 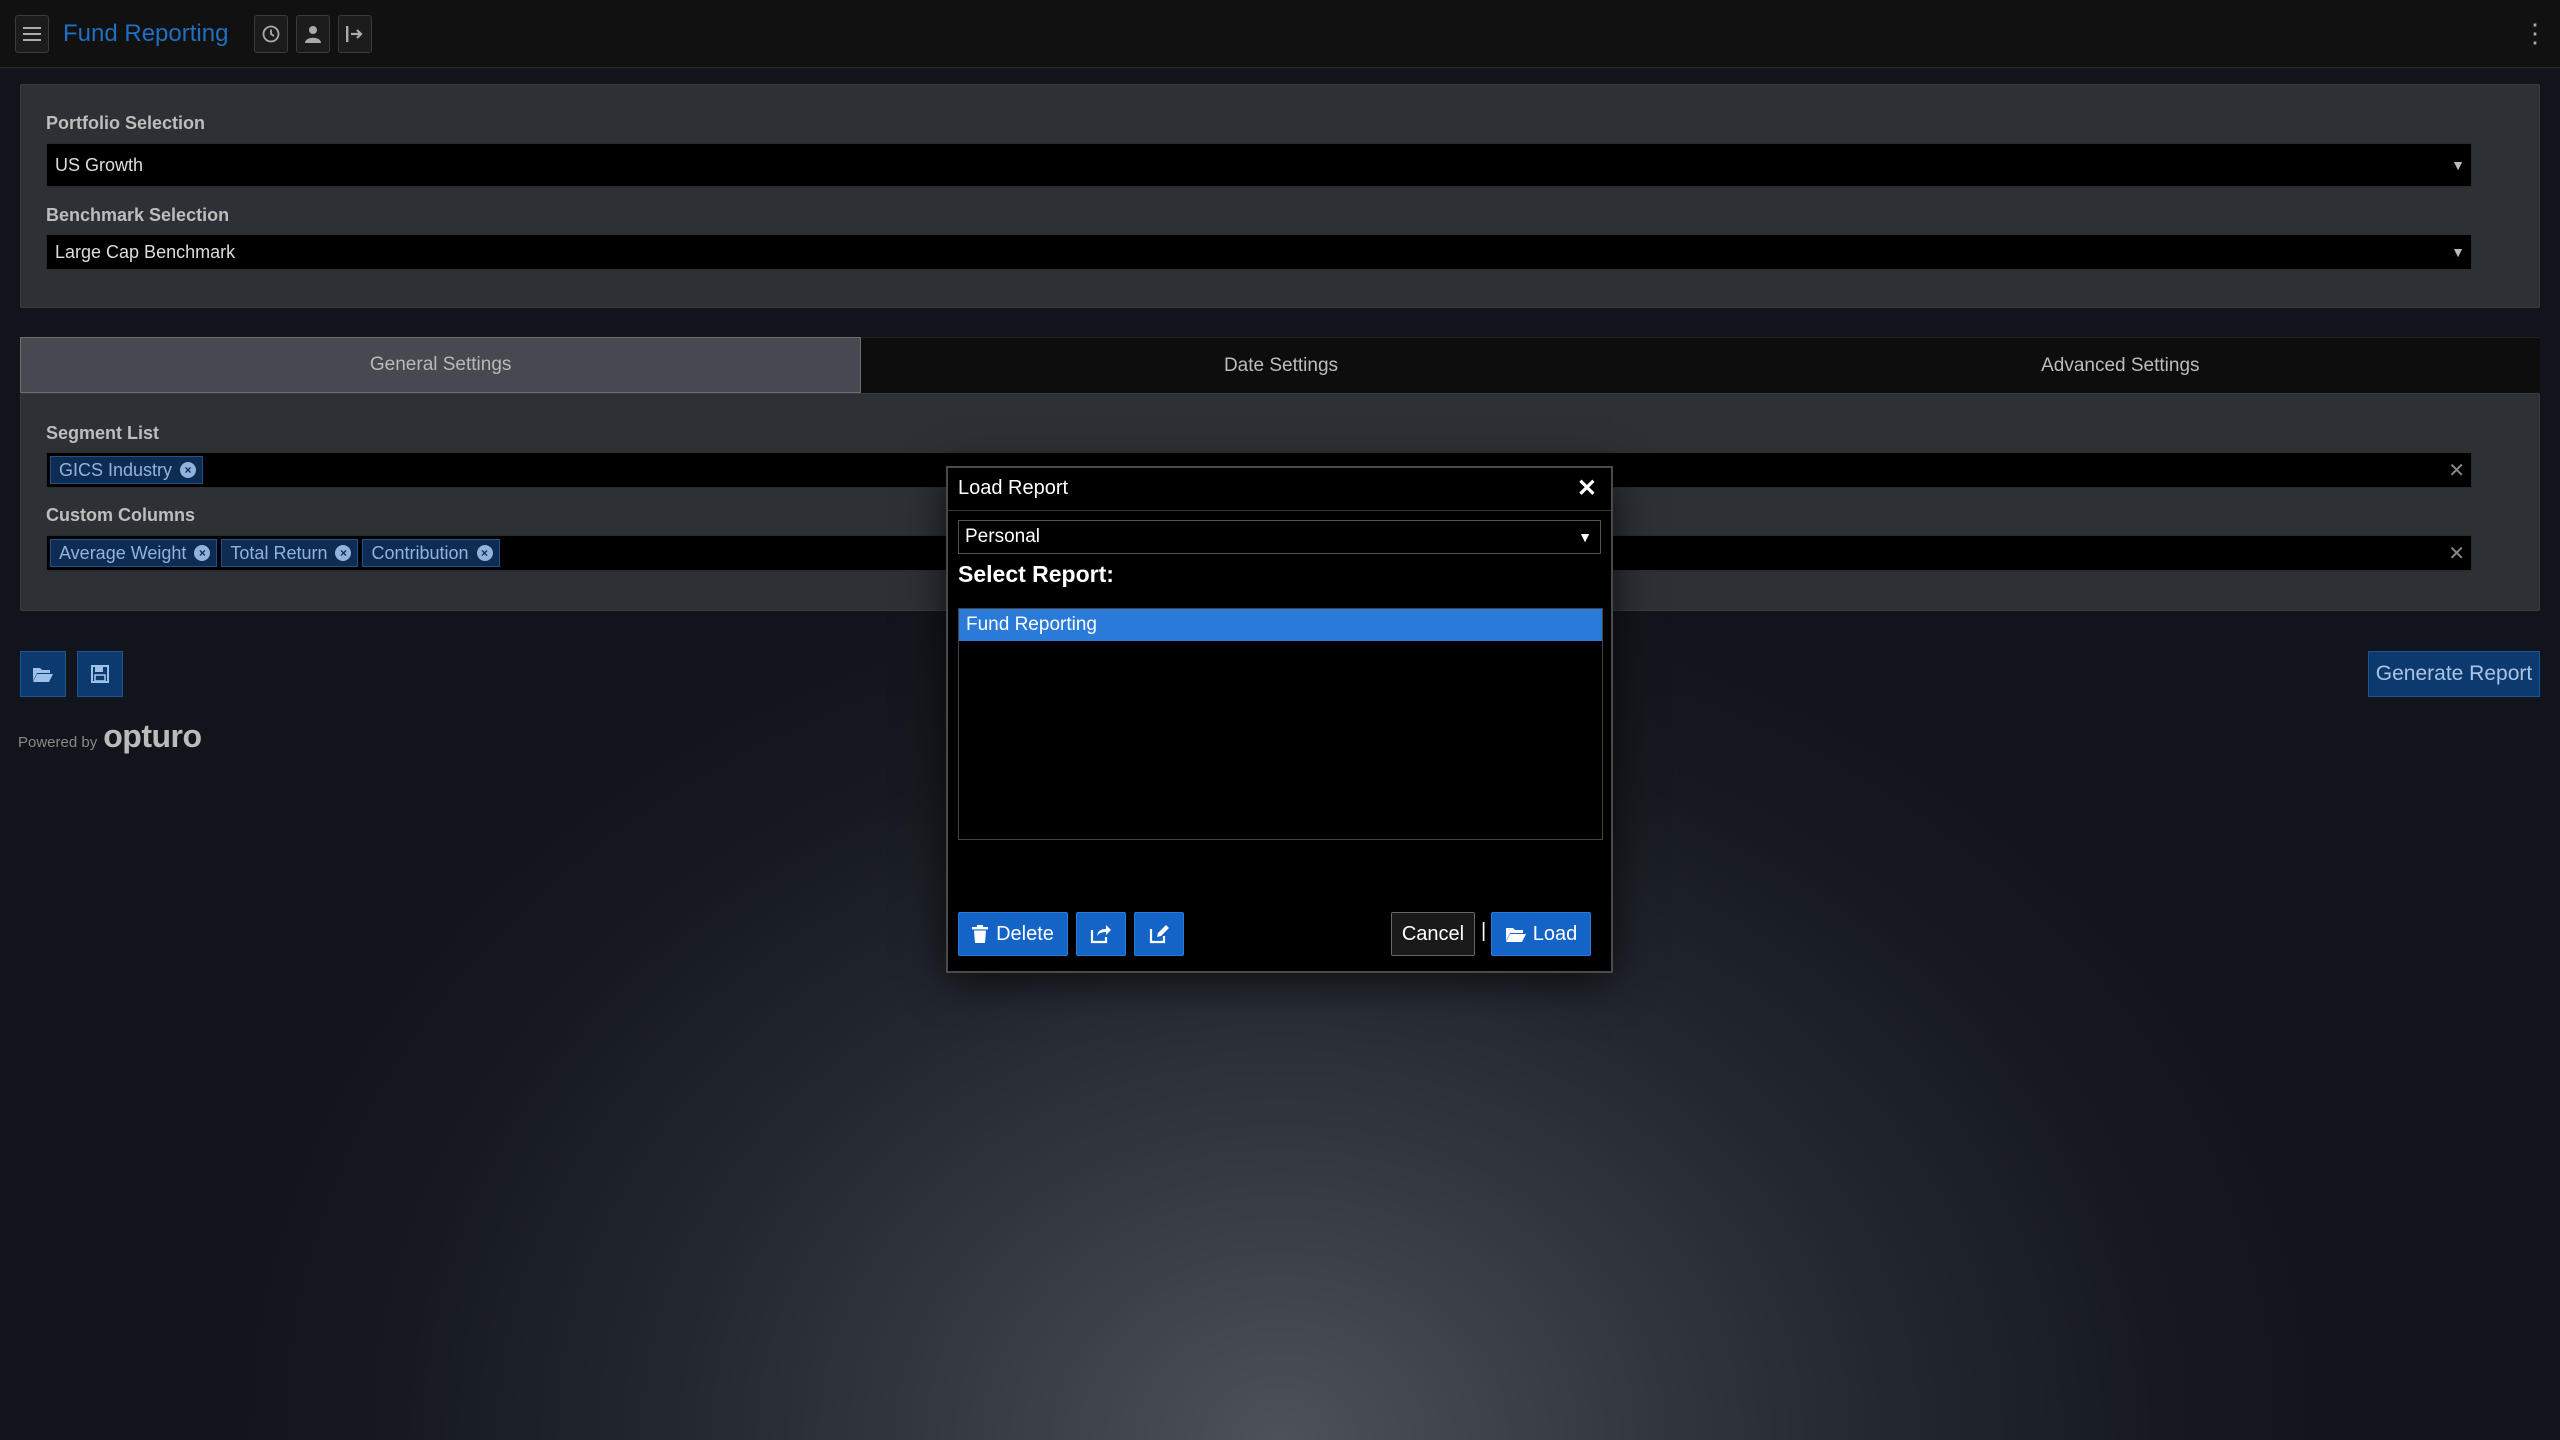 What do you see at coordinates (145, 251) in the screenshot?
I see `benchmark-value: Large Cap Benchmark` at bounding box center [145, 251].